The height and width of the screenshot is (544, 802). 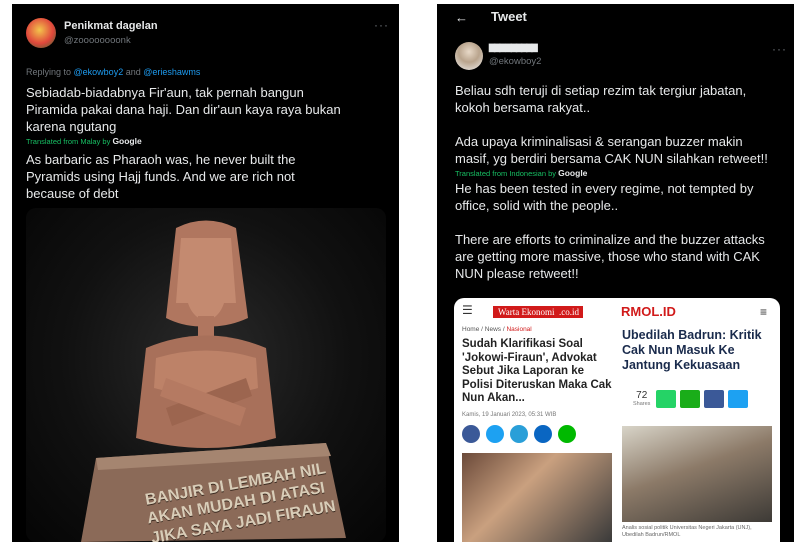 What do you see at coordinates (519, 434) in the screenshot?
I see `telegram-icon` at bounding box center [519, 434].